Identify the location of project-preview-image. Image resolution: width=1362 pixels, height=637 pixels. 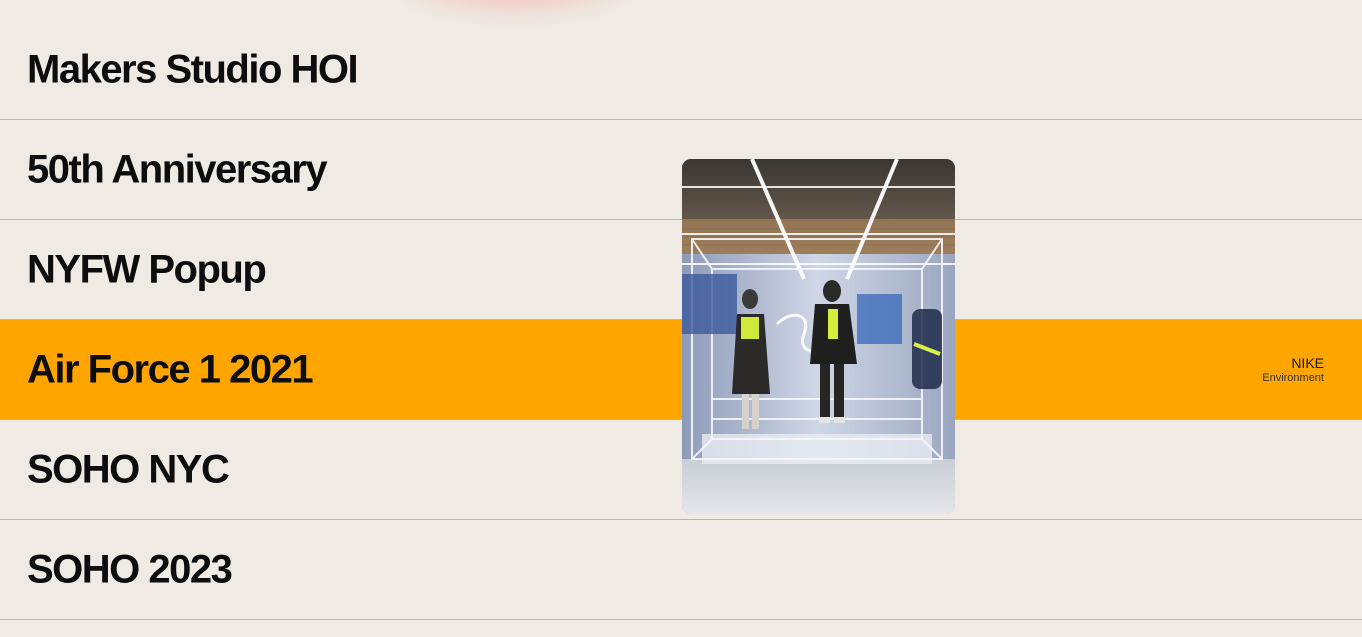
(818, 336).